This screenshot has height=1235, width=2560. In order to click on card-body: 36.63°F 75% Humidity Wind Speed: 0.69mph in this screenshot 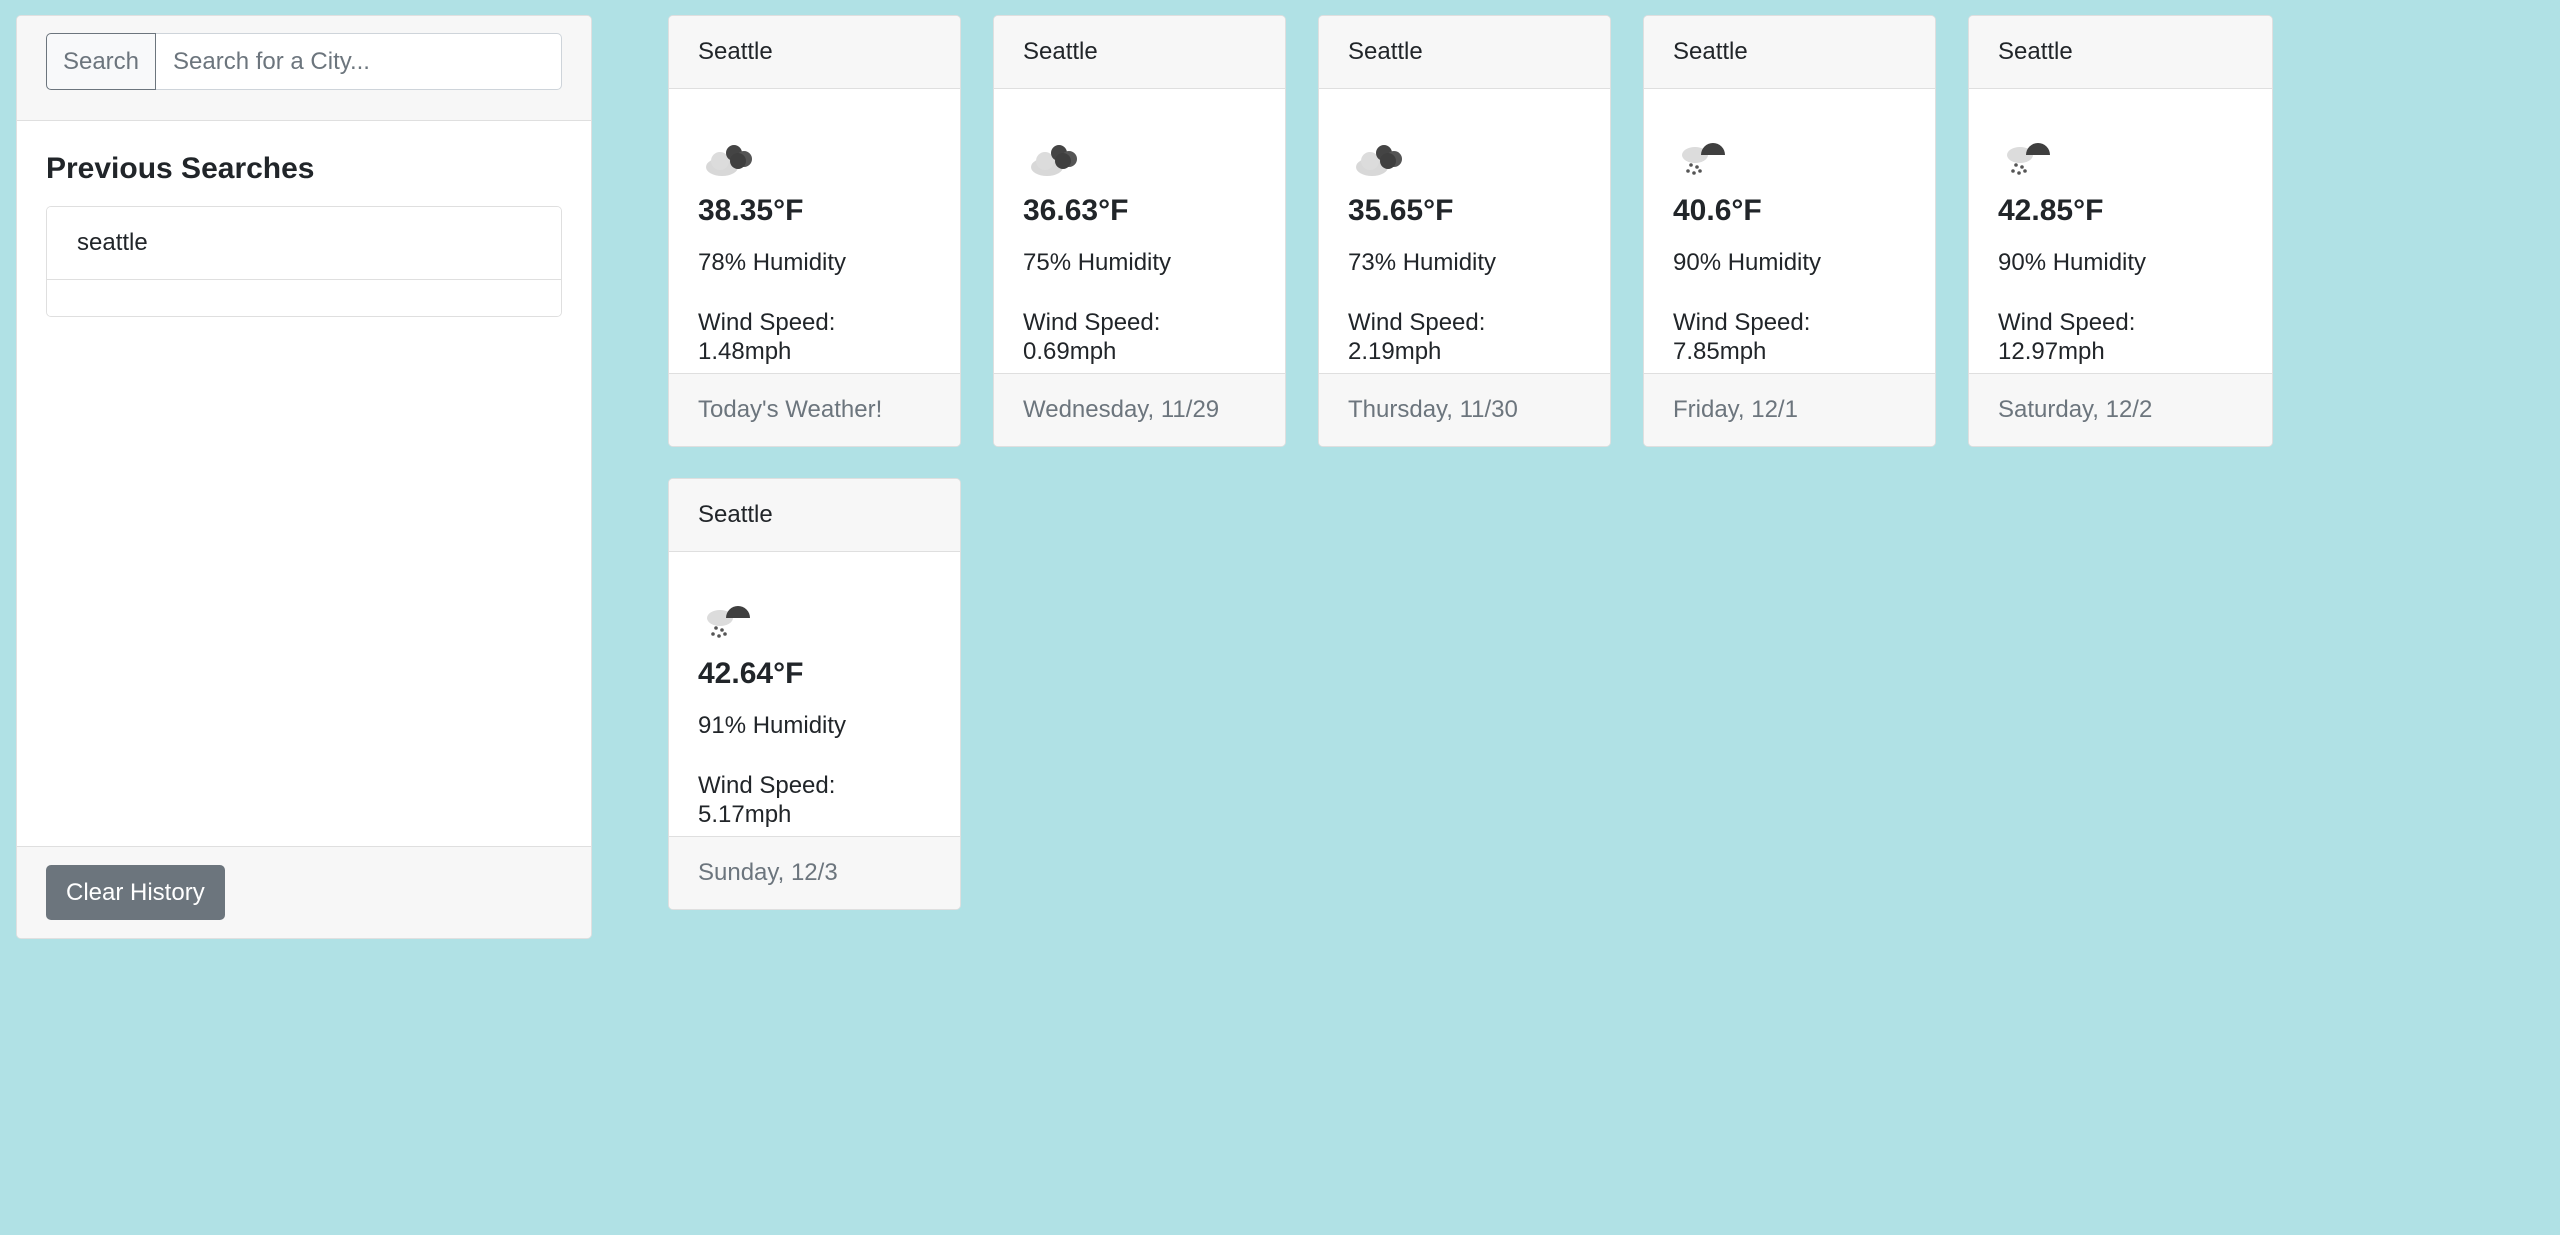, I will do `click(1139, 231)`.